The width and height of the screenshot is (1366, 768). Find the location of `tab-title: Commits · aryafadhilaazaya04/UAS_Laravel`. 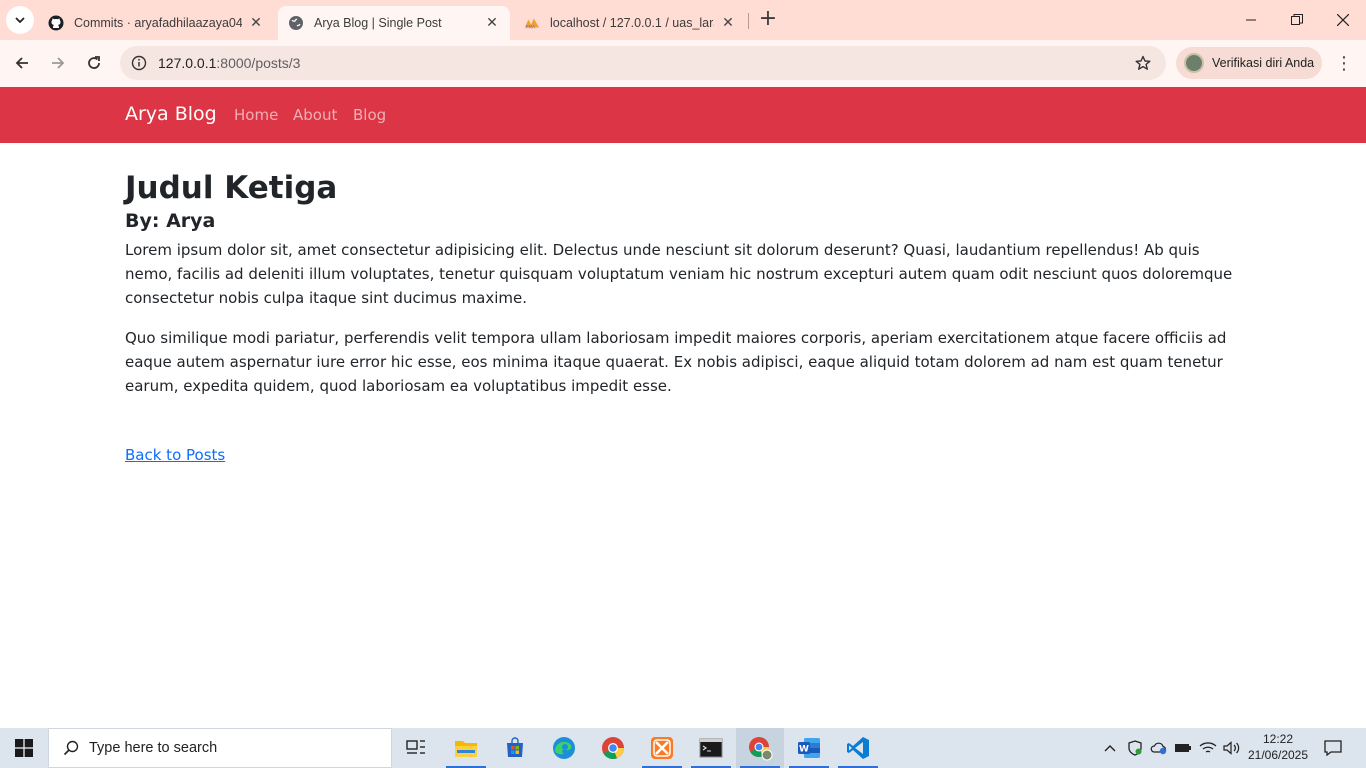

tab-title: Commits · aryafadhilaazaya04/UAS_Laravel is located at coordinates (158, 23).